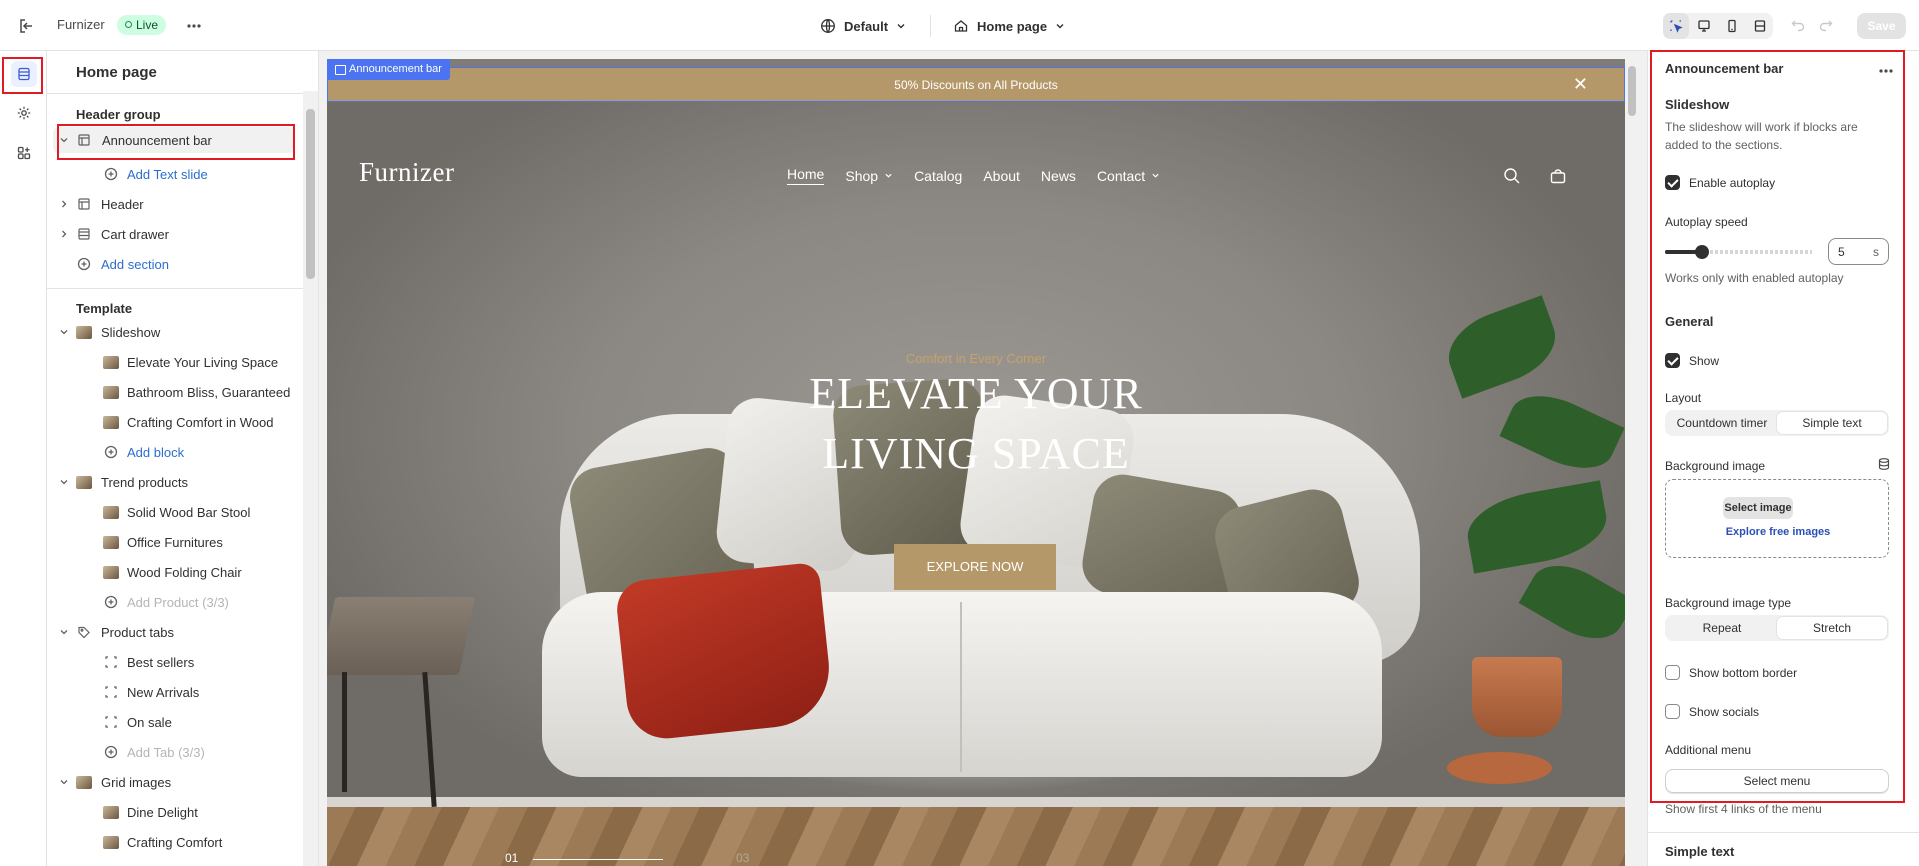 This screenshot has width=1919, height=866. I want to click on layout-option-countdown: Countdown timer, so click(1722, 423).